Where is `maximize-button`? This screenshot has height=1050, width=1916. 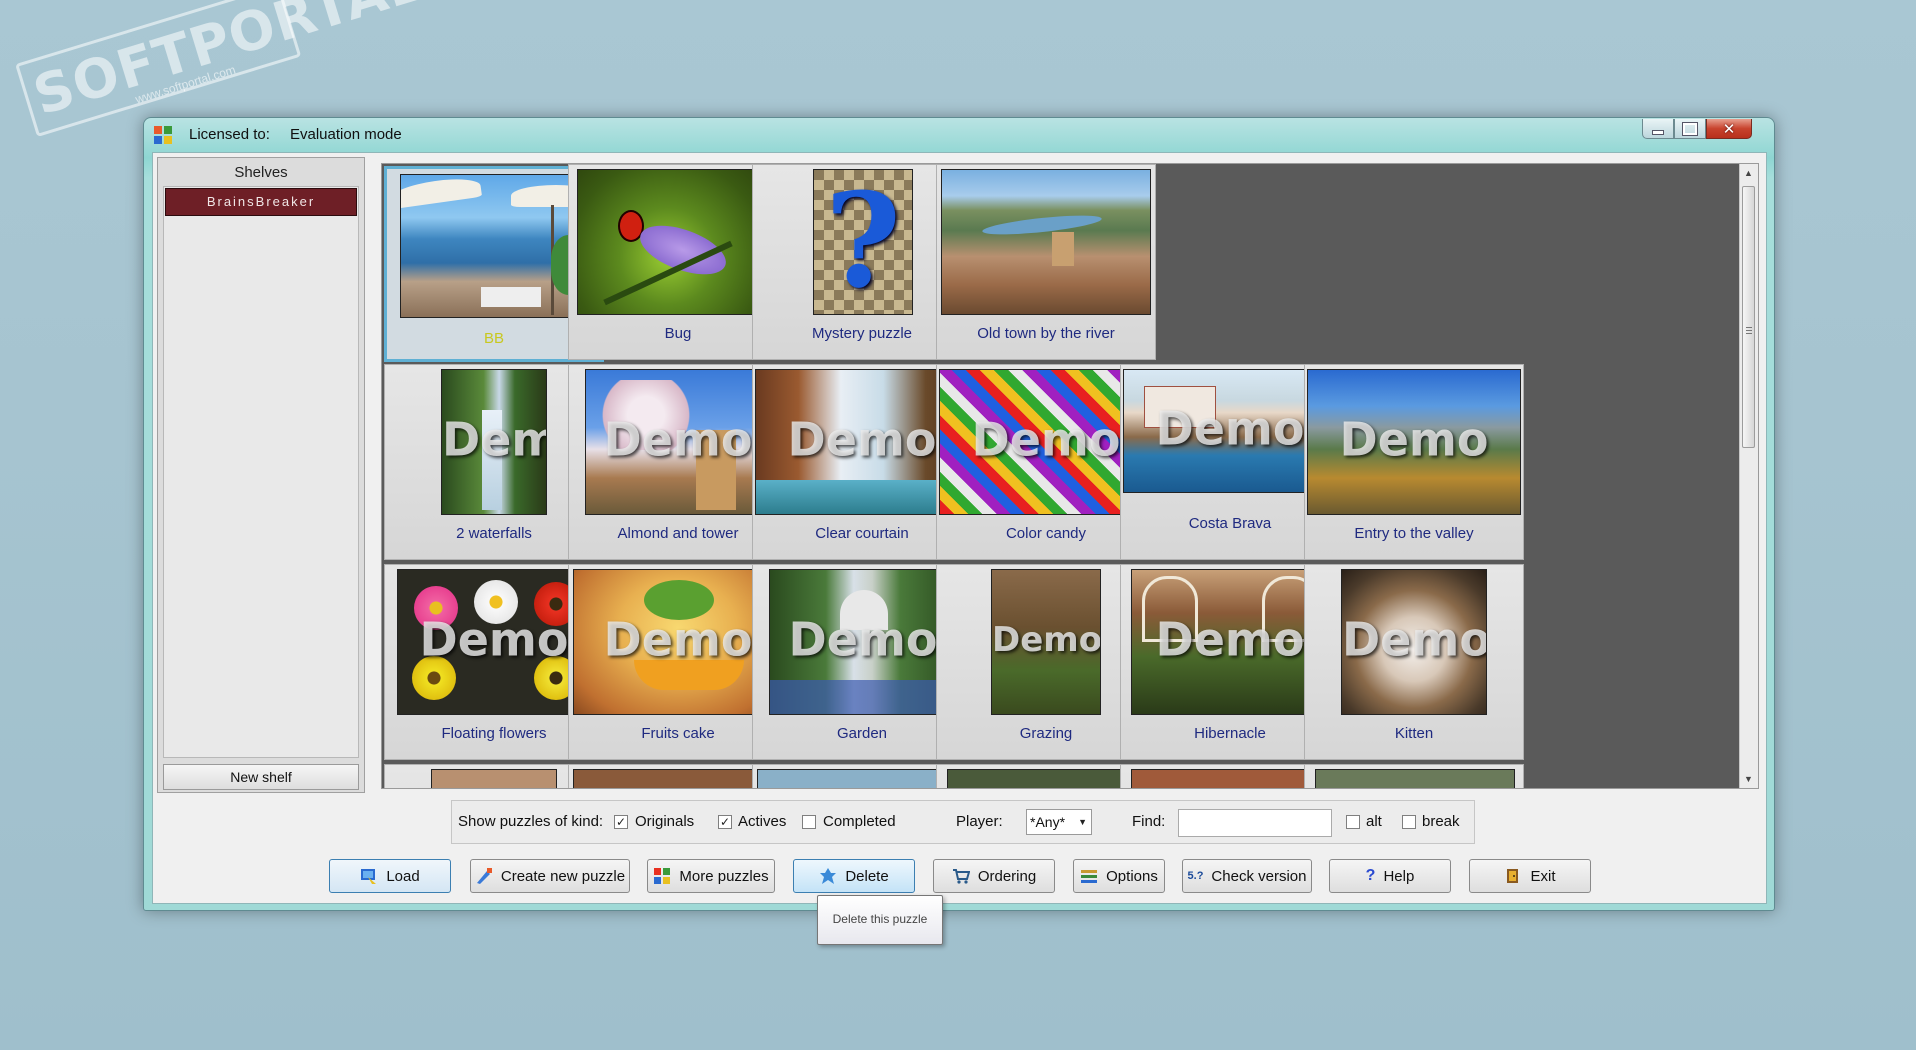 maximize-button is located at coordinates (1690, 129).